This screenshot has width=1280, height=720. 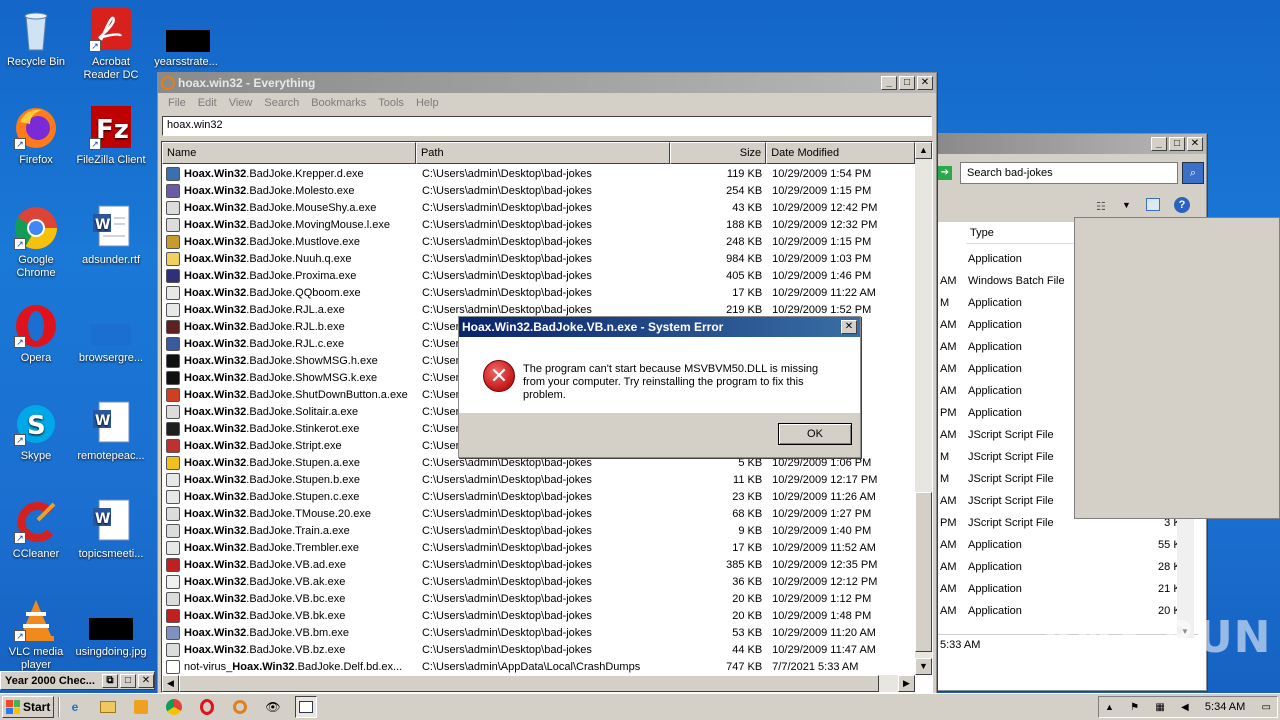 What do you see at coordinates (1068, 567) in the screenshot?
I see `list-item: AM Application 28 KB` at bounding box center [1068, 567].